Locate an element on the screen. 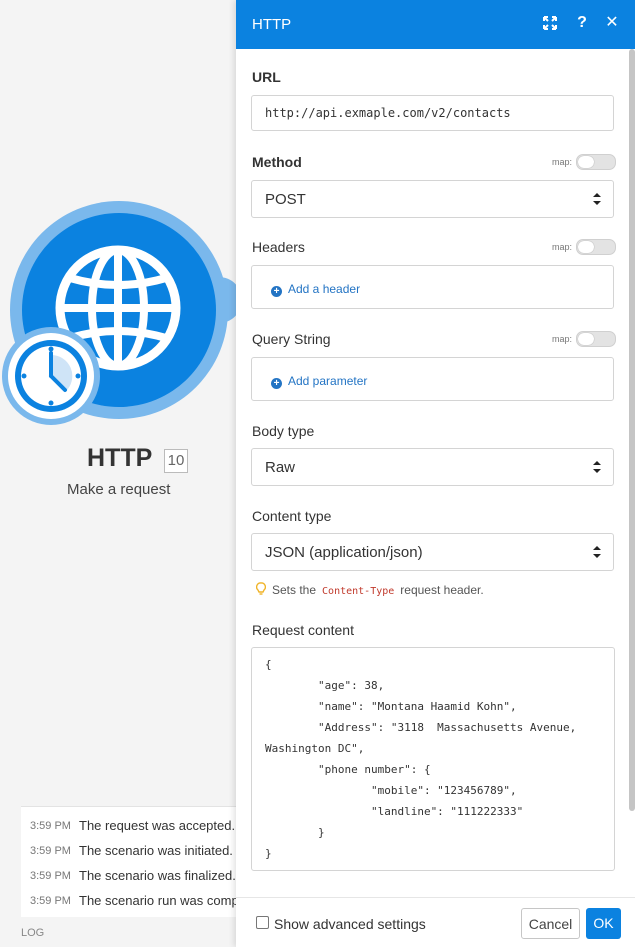 This screenshot has width=635, height=947. log-row: 3:59 PM The scenario was finalized. is located at coordinates (130, 876).